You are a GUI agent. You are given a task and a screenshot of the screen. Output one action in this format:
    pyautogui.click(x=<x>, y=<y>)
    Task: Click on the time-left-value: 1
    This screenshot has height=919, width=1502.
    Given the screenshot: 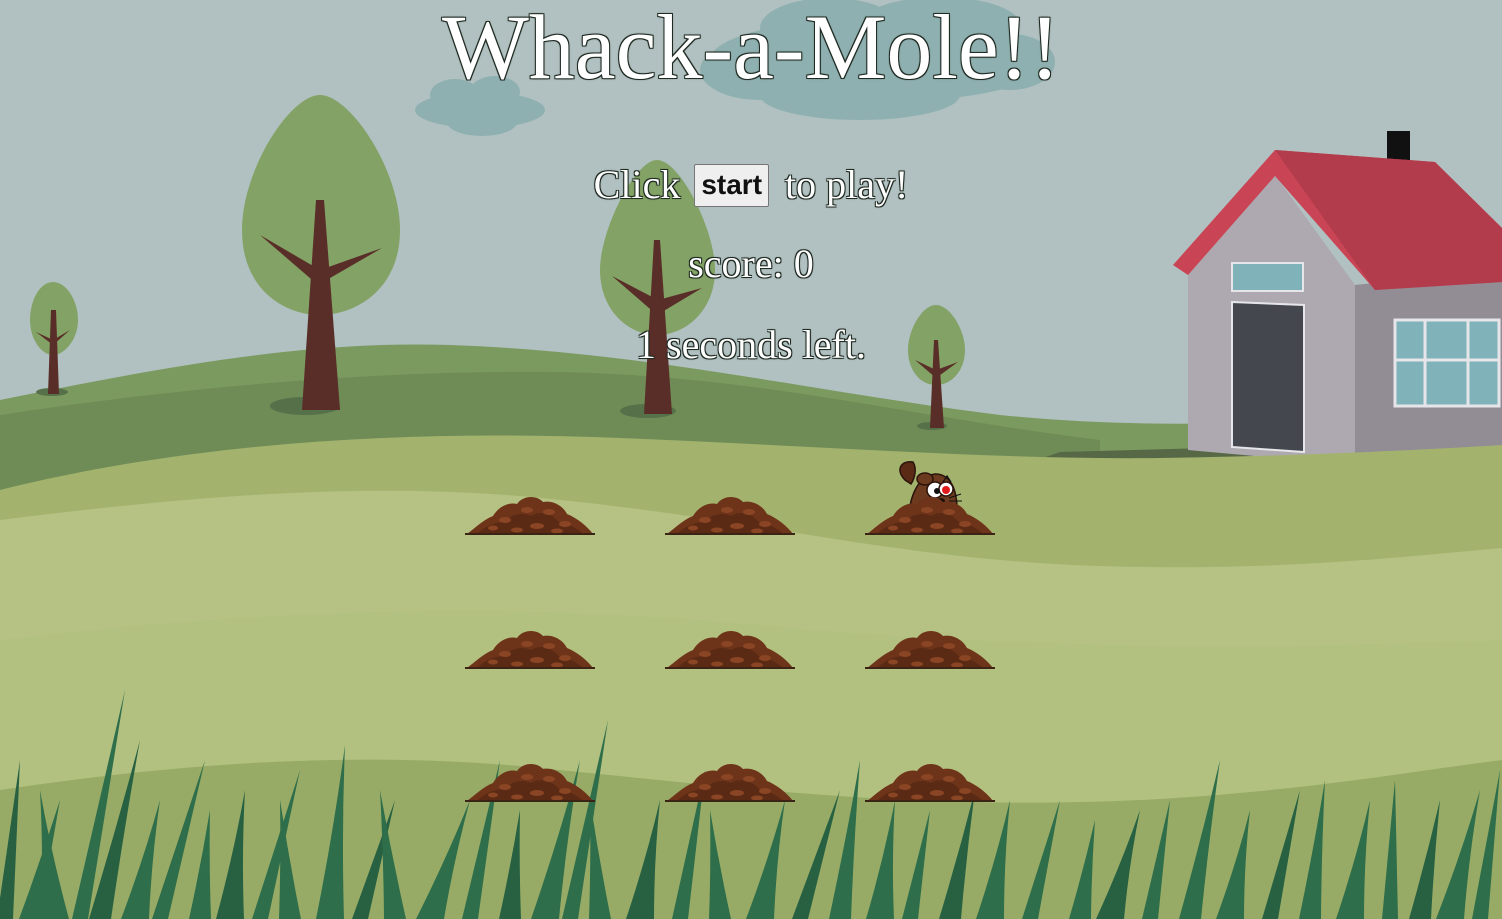 What is the action you would take?
    pyautogui.click(x=646, y=344)
    